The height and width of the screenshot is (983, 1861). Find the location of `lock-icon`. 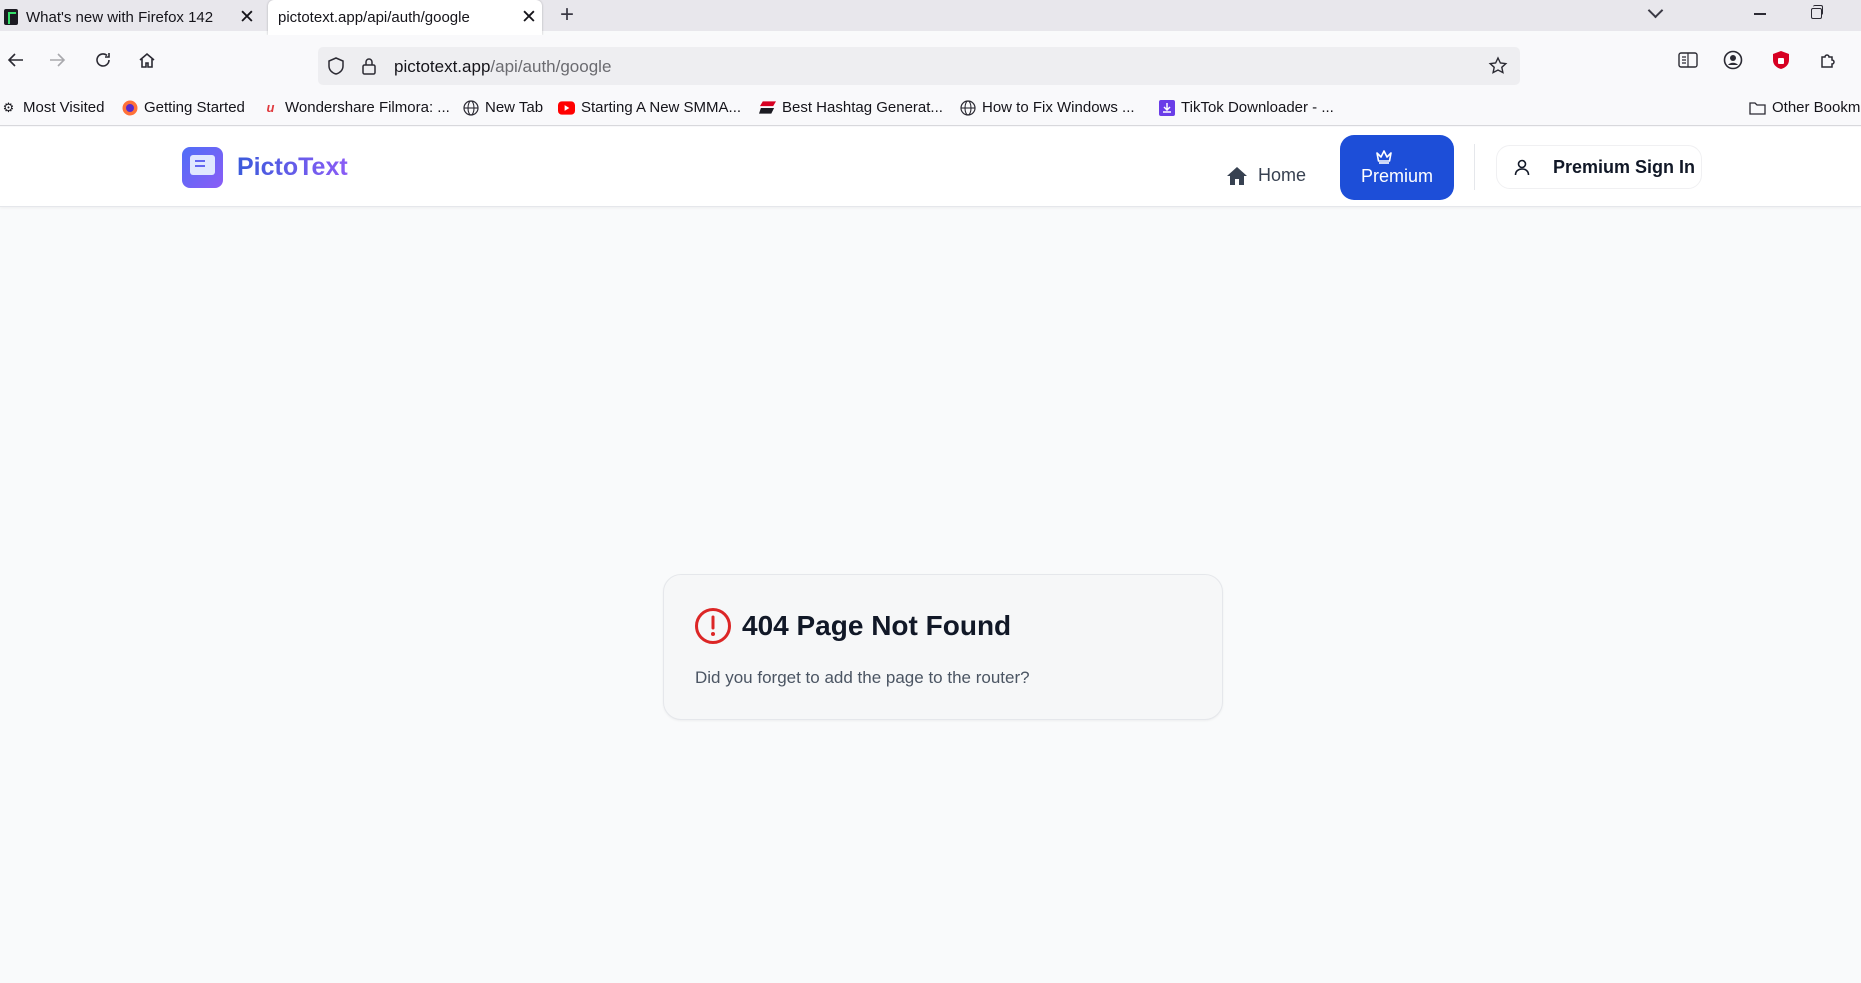

lock-icon is located at coordinates (369, 68).